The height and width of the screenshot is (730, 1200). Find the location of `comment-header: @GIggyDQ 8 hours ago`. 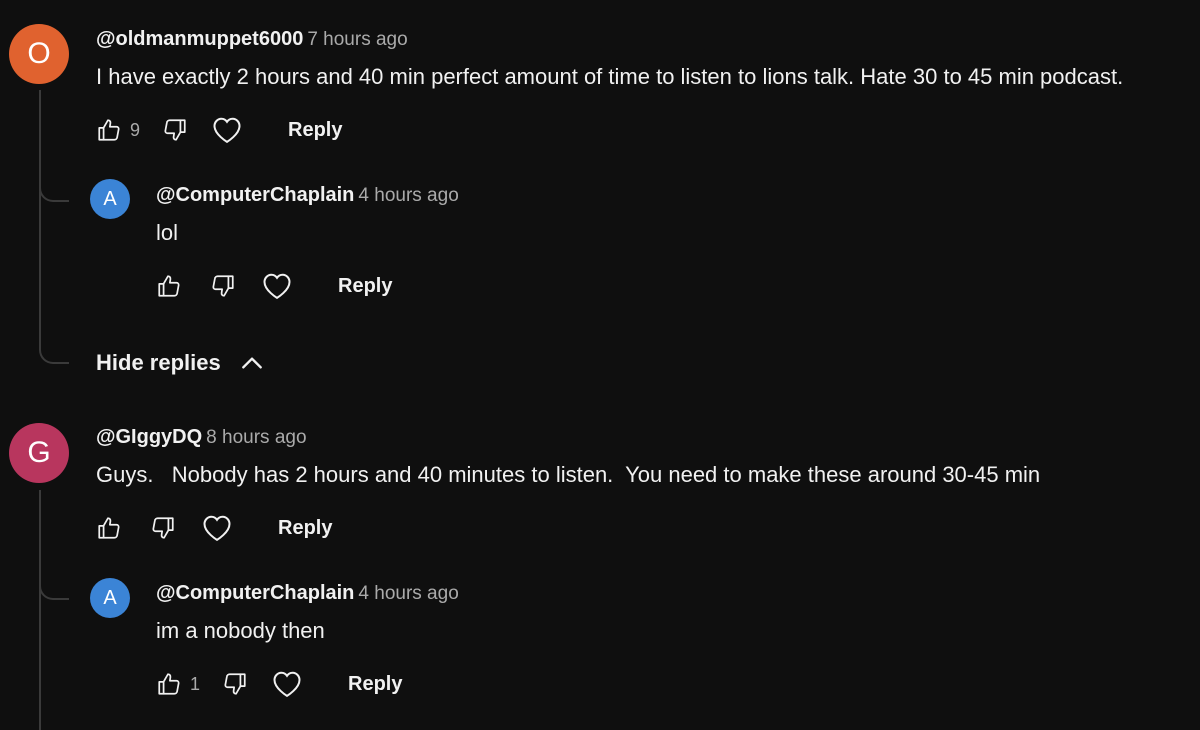

comment-header: @GIggyDQ 8 hours ago is located at coordinates (201, 438).